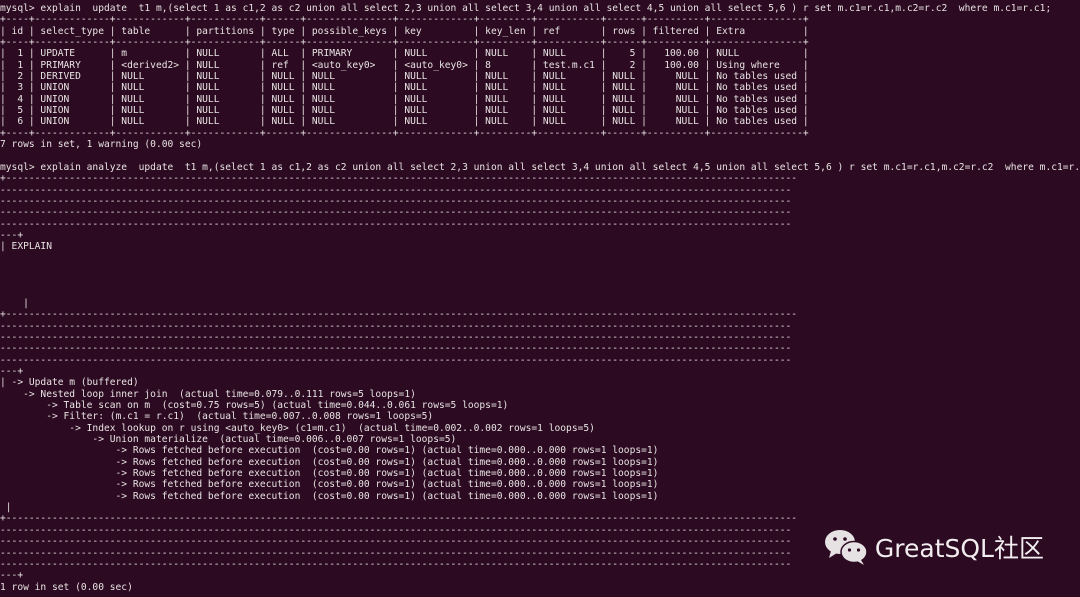 This screenshot has width=1080, height=597. Describe the element at coordinates (846, 547) in the screenshot. I see `wechat-icon` at that location.